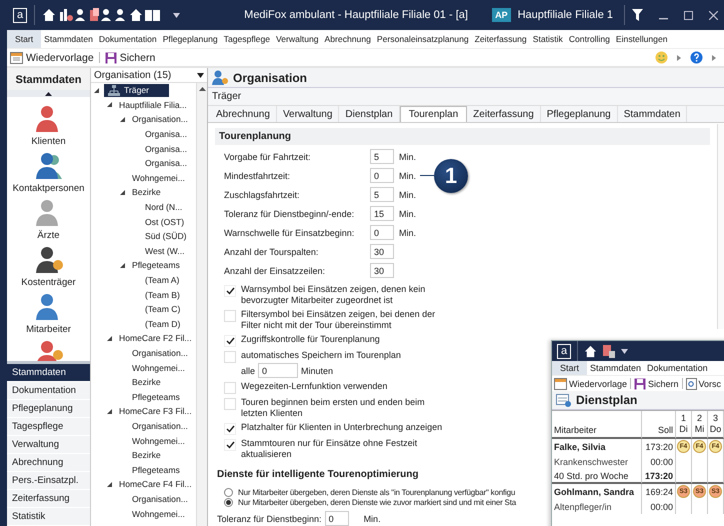 The width and height of the screenshot is (724, 526). What do you see at coordinates (377, 492) in the screenshot?
I see `radio-label: Nur Mitarbeiter übergeben, deren Dienste als "in Tourenplanung verfügbar" konfigu` at bounding box center [377, 492].